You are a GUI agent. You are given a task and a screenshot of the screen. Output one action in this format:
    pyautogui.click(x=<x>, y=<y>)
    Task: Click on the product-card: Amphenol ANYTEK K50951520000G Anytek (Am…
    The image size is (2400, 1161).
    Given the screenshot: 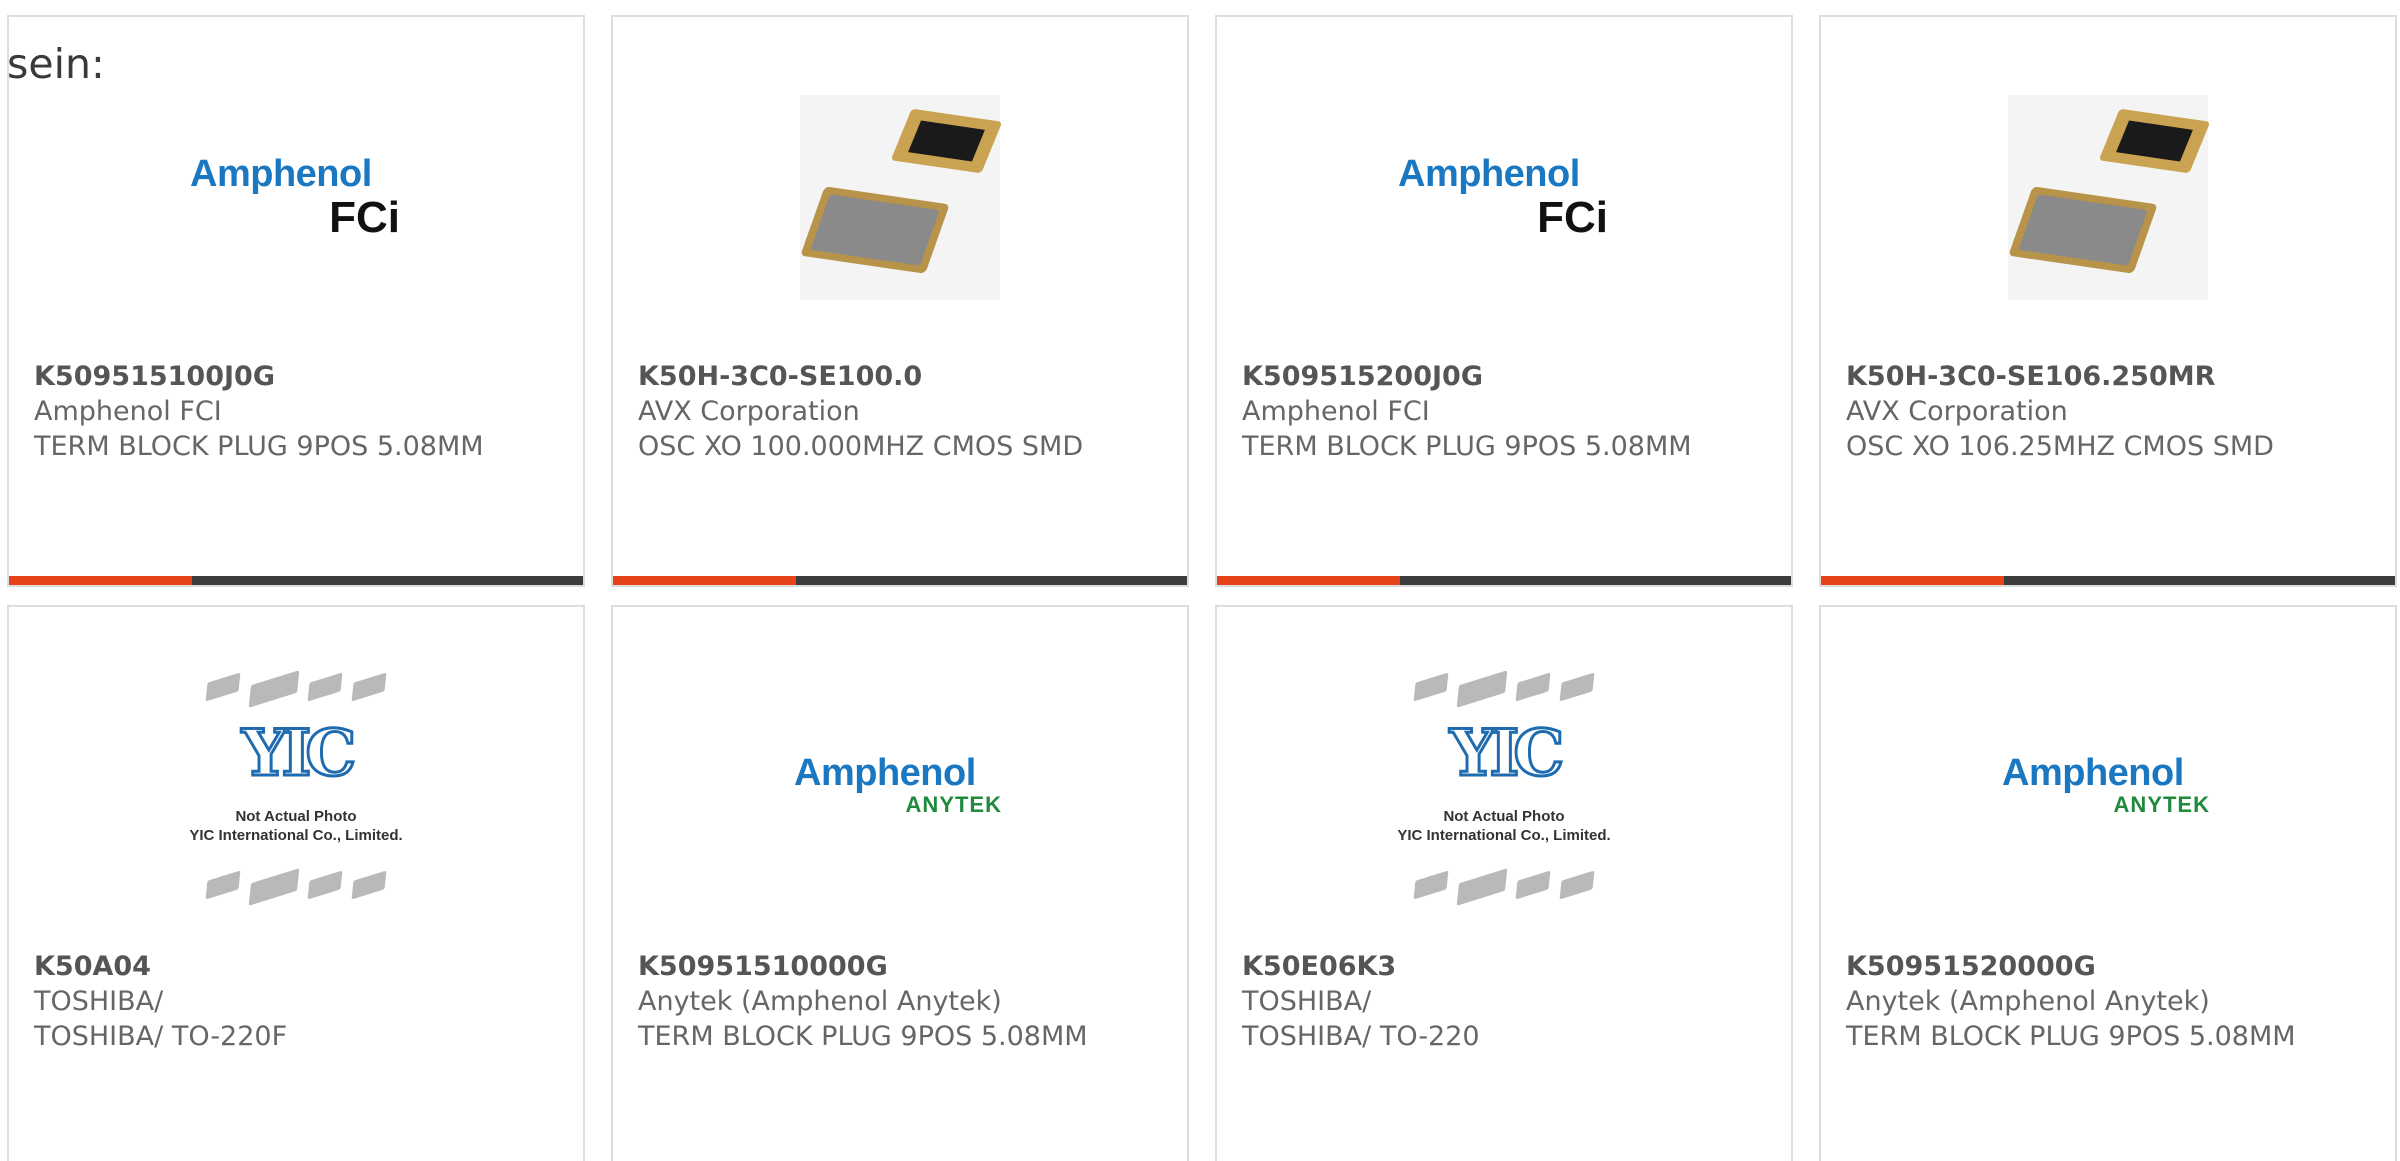 What is the action you would take?
    pyautogui.click(x=2108, y=883)
    